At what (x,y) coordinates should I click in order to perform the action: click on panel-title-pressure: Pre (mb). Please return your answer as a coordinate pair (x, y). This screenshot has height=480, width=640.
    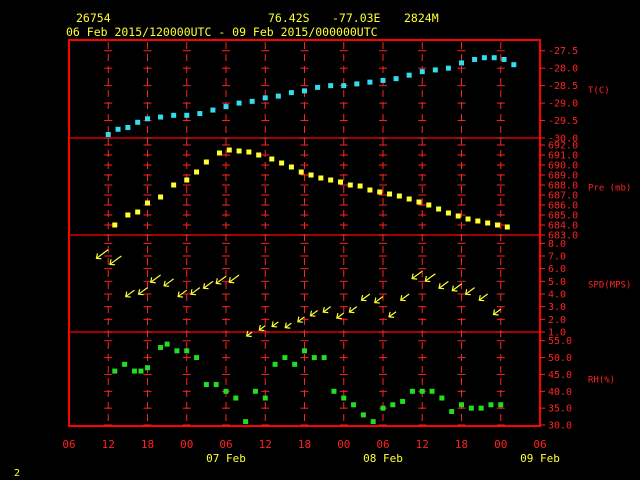
    Looking at the image, I should click on (609, 189).